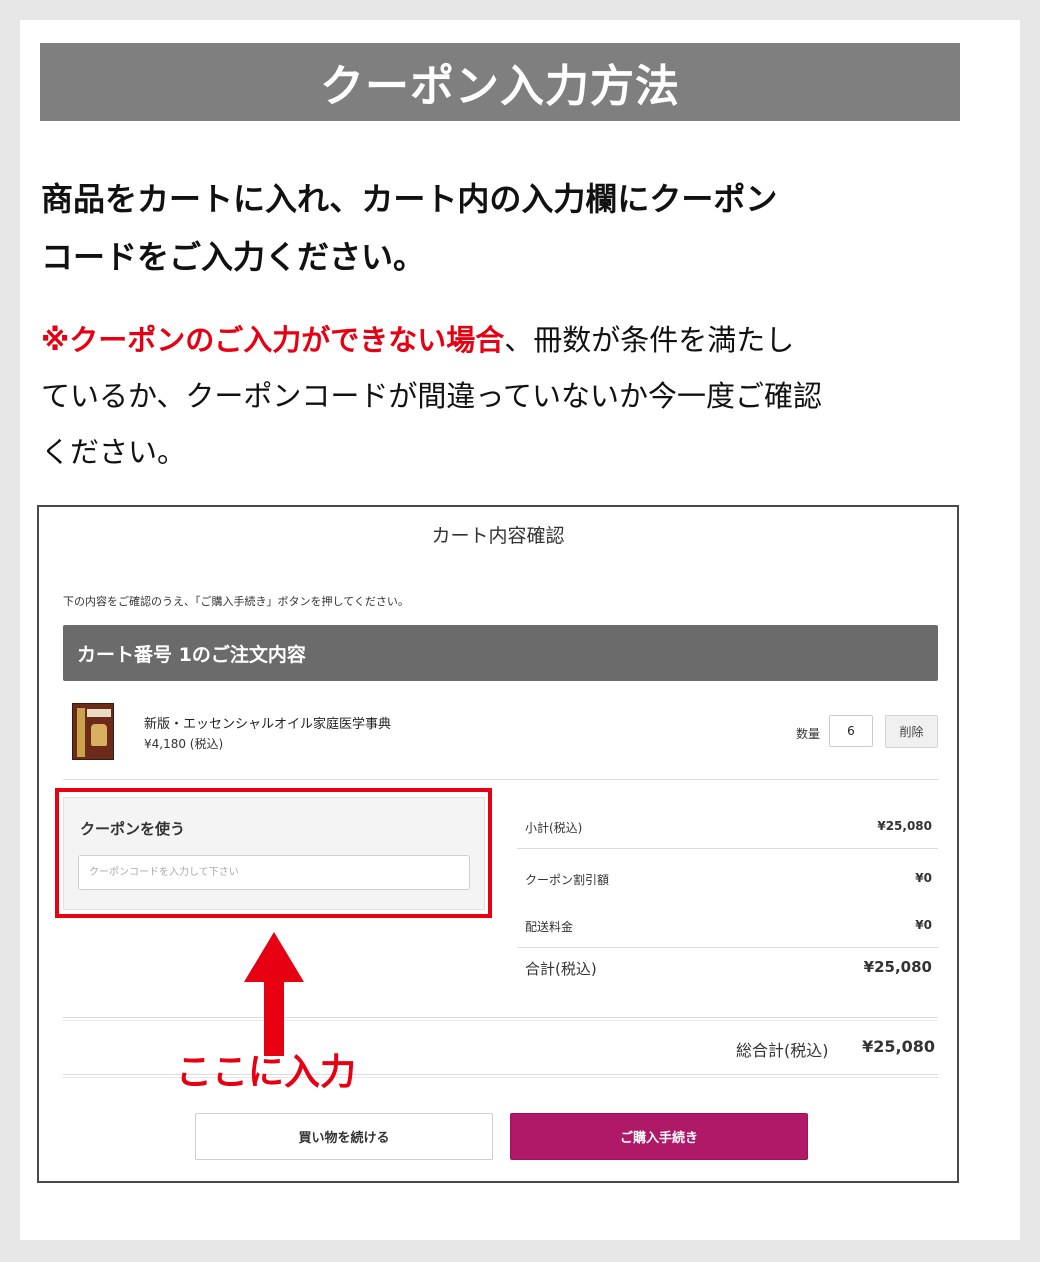 This screenshot has width=1040, height=1262. Describe the element at coordinates (81, 732) in the screenshot. I see `book-spine` at that location.